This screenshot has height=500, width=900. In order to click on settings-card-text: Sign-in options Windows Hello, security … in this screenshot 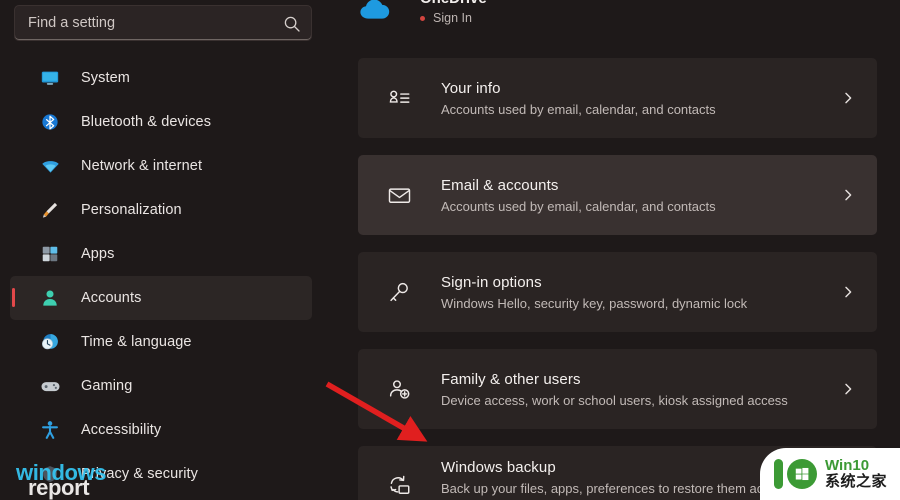, I will do `click(637, 292)`.